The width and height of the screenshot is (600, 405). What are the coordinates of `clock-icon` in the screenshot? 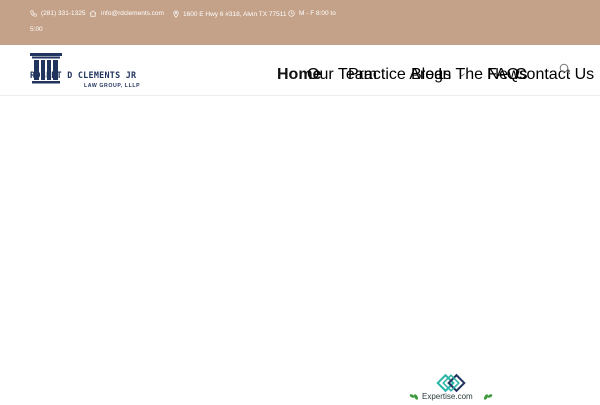 It's located at (291, 13).